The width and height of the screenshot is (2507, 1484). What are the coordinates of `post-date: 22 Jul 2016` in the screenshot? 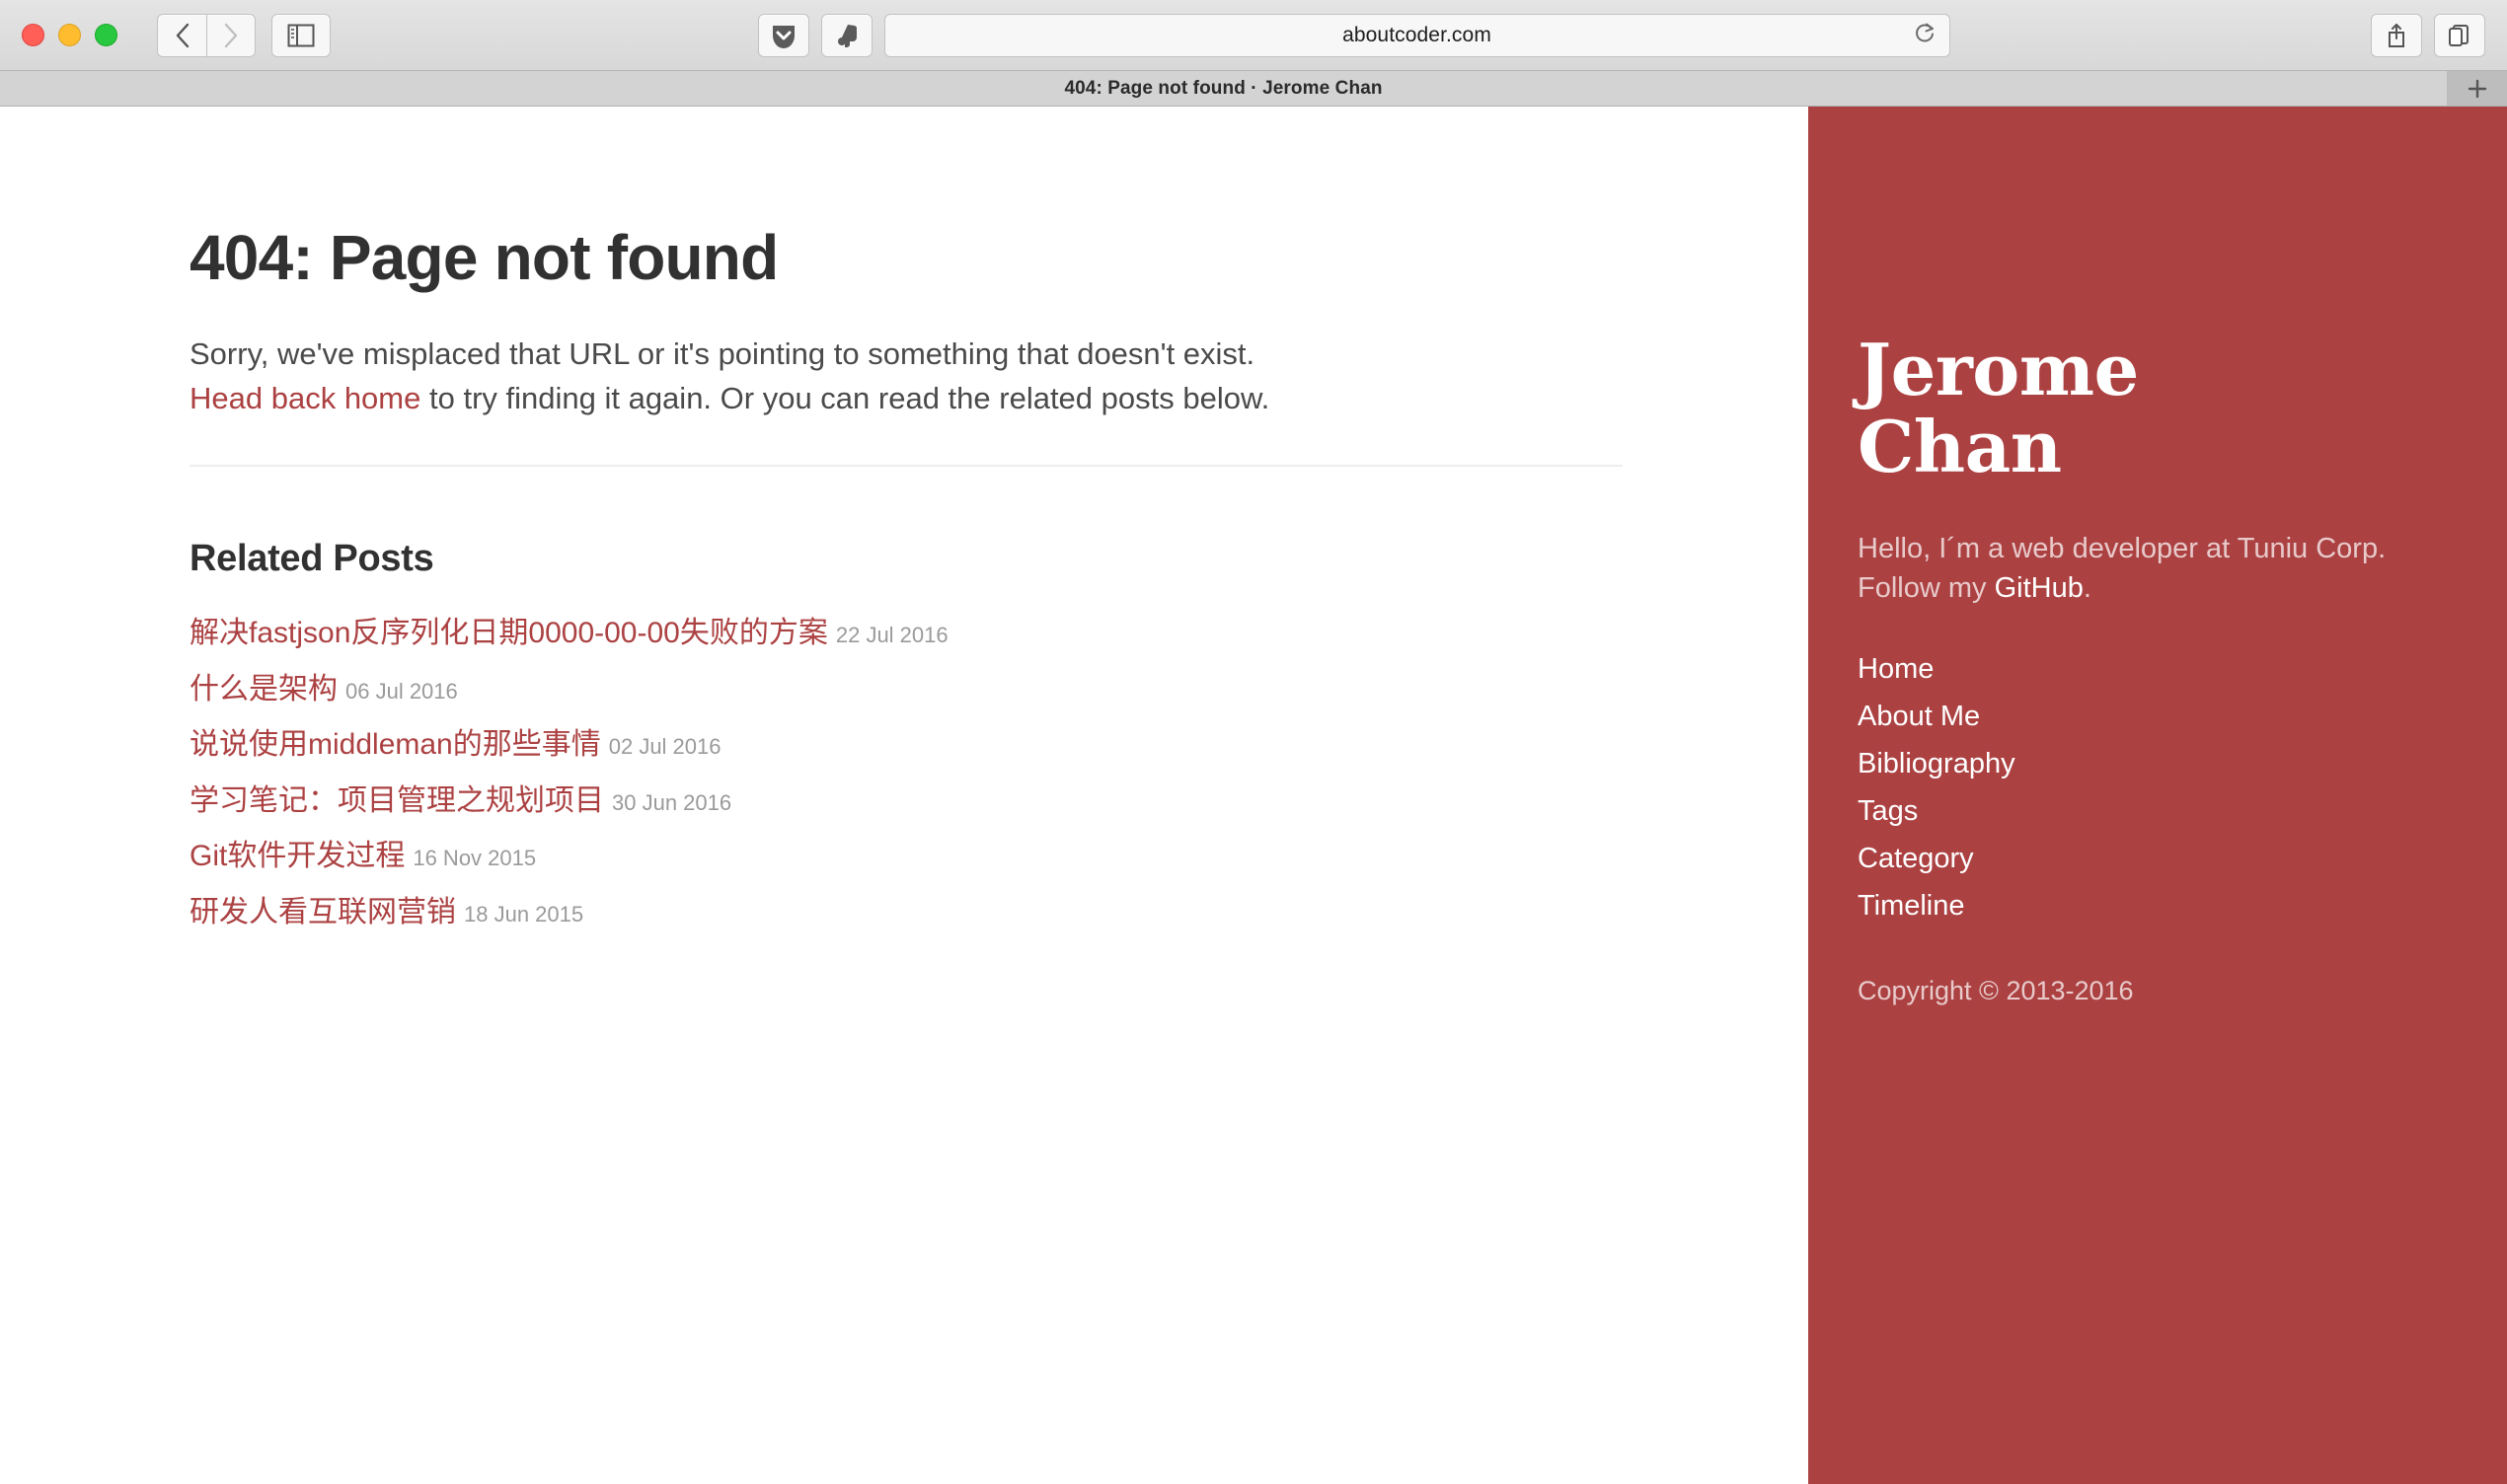 It's located at (892, 635).